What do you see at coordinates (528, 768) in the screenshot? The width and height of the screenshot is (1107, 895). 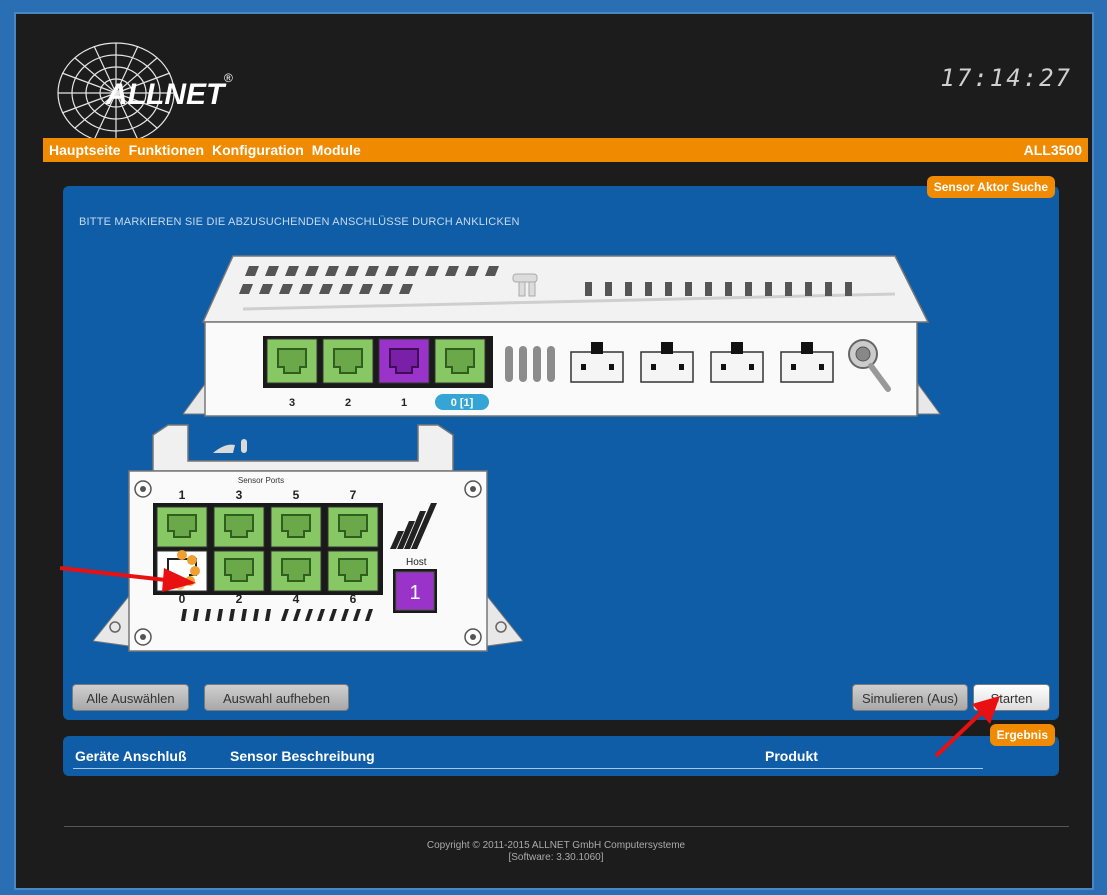 I see `result-divider` at bounding box center [528, 768].